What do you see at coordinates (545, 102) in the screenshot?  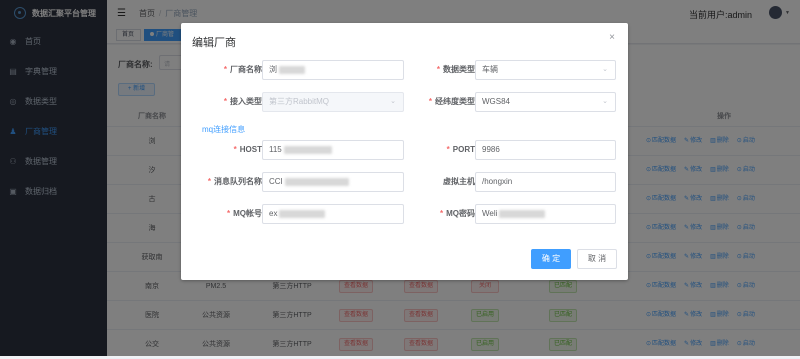 I see `coord-type-select: WGS84 ⌄` at bounding box center [545, 102].